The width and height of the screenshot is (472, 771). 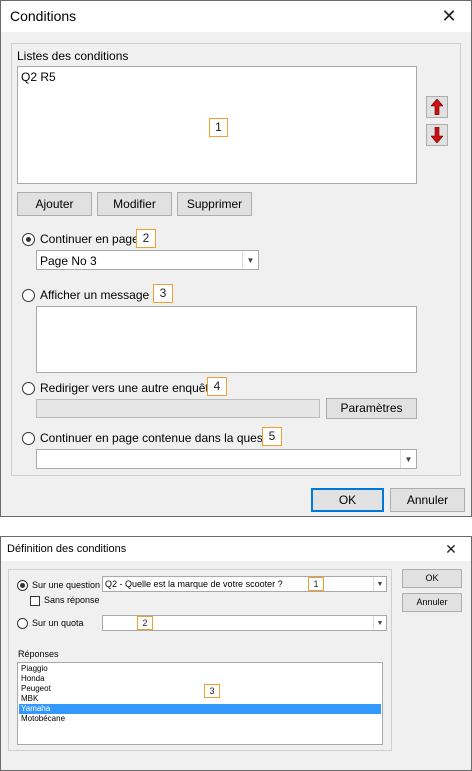 I want to click on continue-in-question-select: ▼, so click(x=226, y=459).